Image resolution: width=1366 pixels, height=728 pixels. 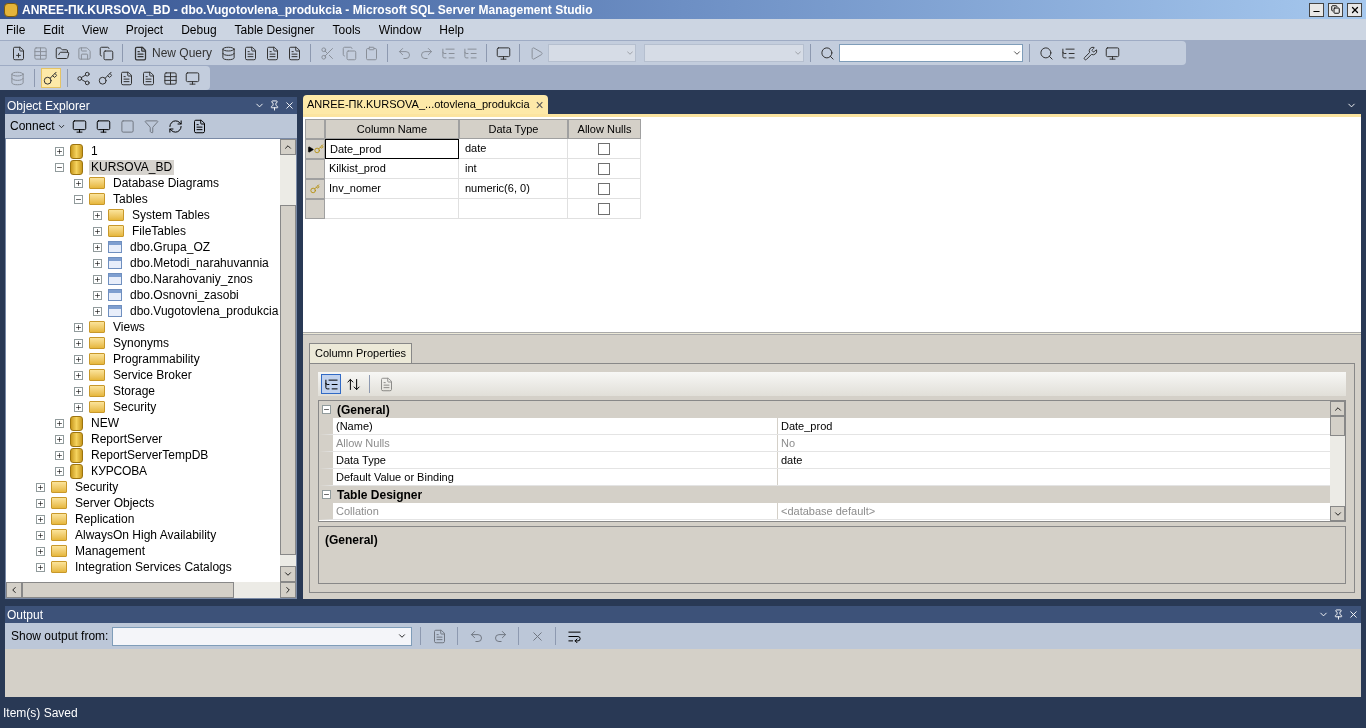 What do you see at coordinates (141, 343) in the screenshot?
I see `tree-item: Synonyms` at bounding box center [141, 343].